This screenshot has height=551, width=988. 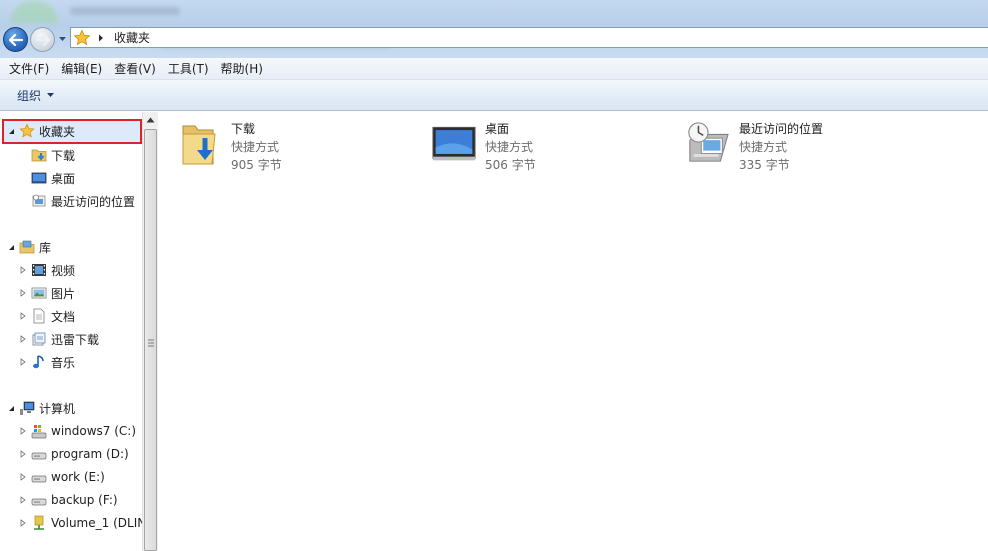 What do you see at coordinates (28, 247) in the screenshot?
I see `nav-libraries: 库` at bounding box center [28, 247].